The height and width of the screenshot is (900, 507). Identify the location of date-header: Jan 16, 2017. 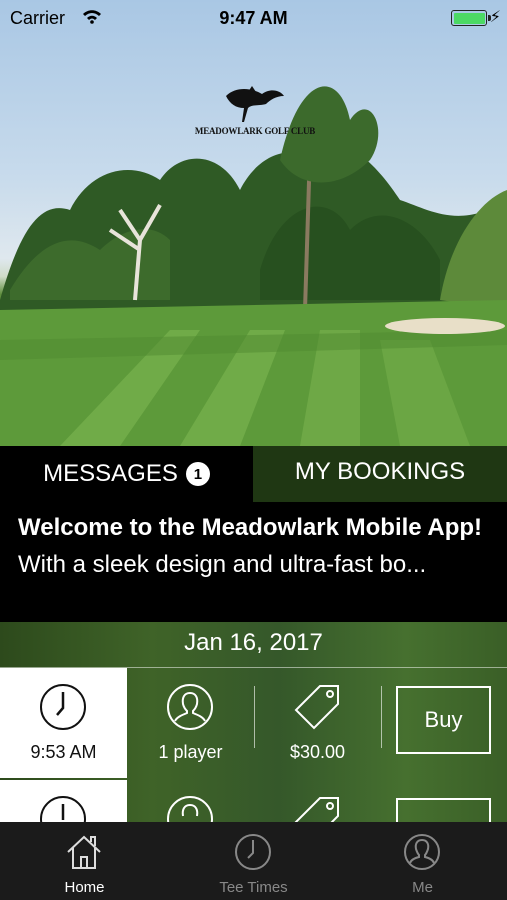
(253, 645).